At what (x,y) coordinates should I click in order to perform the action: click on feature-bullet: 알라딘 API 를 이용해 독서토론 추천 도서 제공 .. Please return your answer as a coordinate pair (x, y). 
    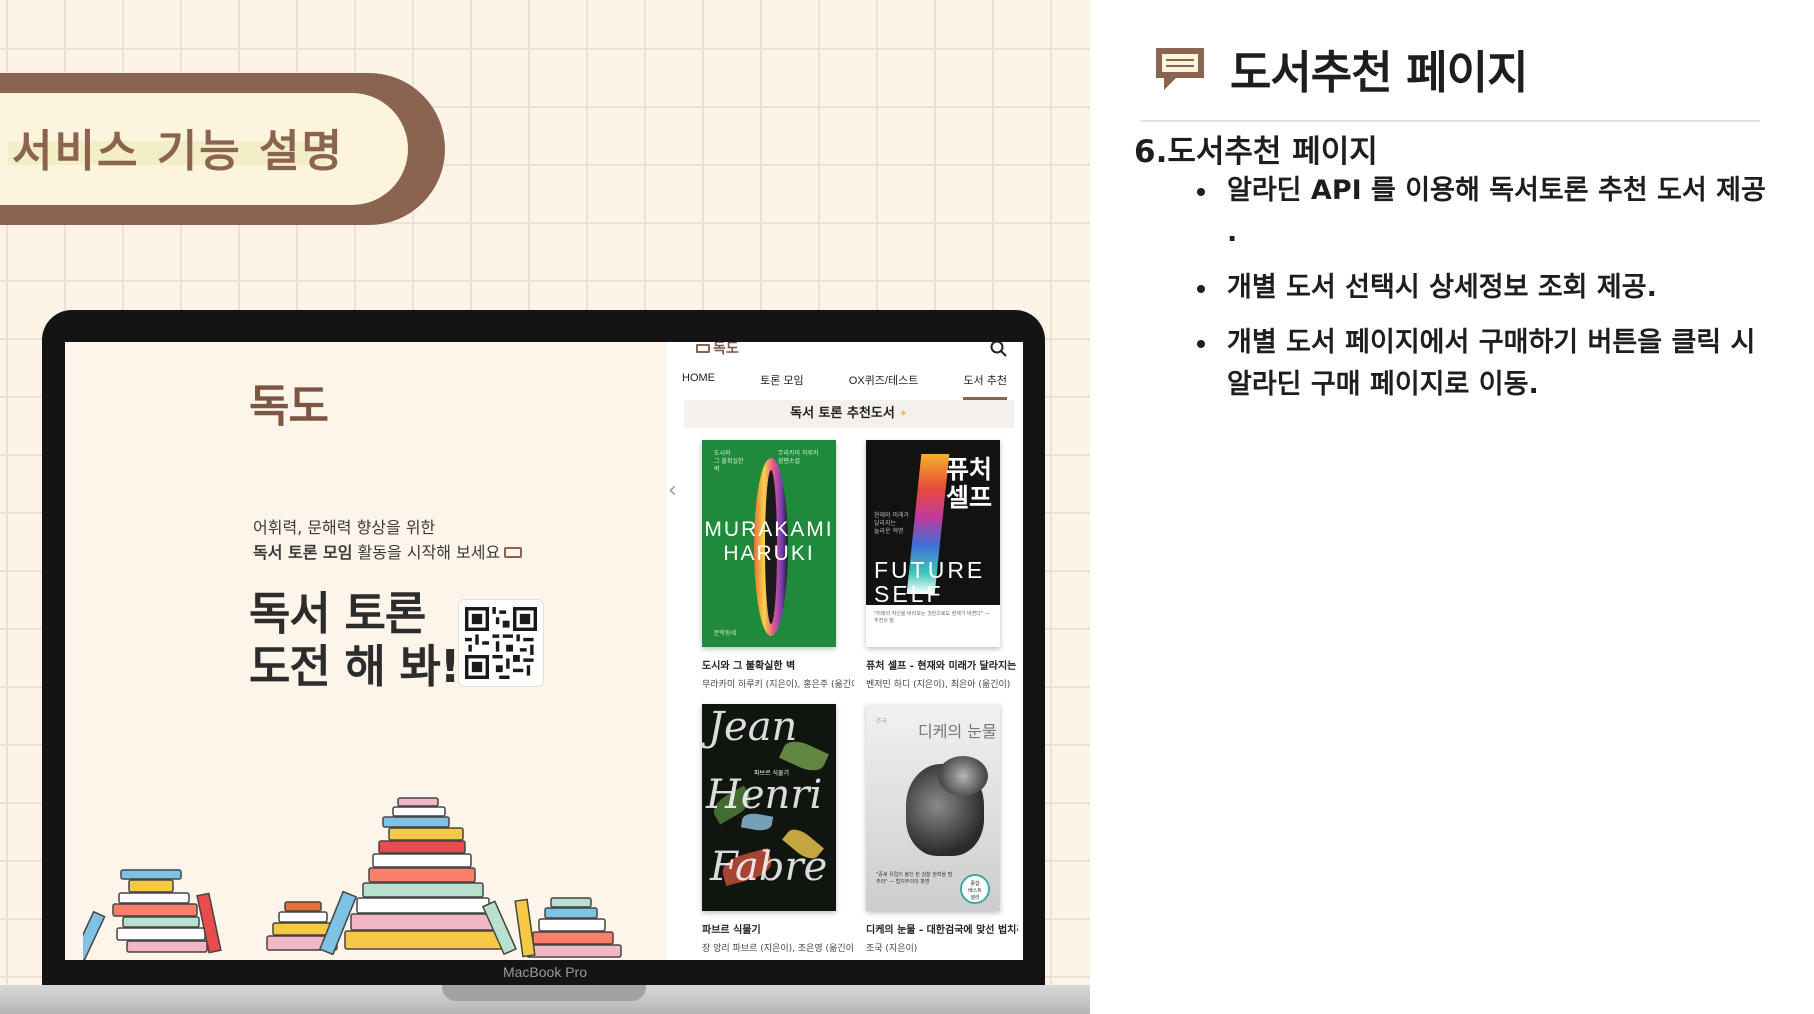
    Looking at the image, I should click on (1482, 212).